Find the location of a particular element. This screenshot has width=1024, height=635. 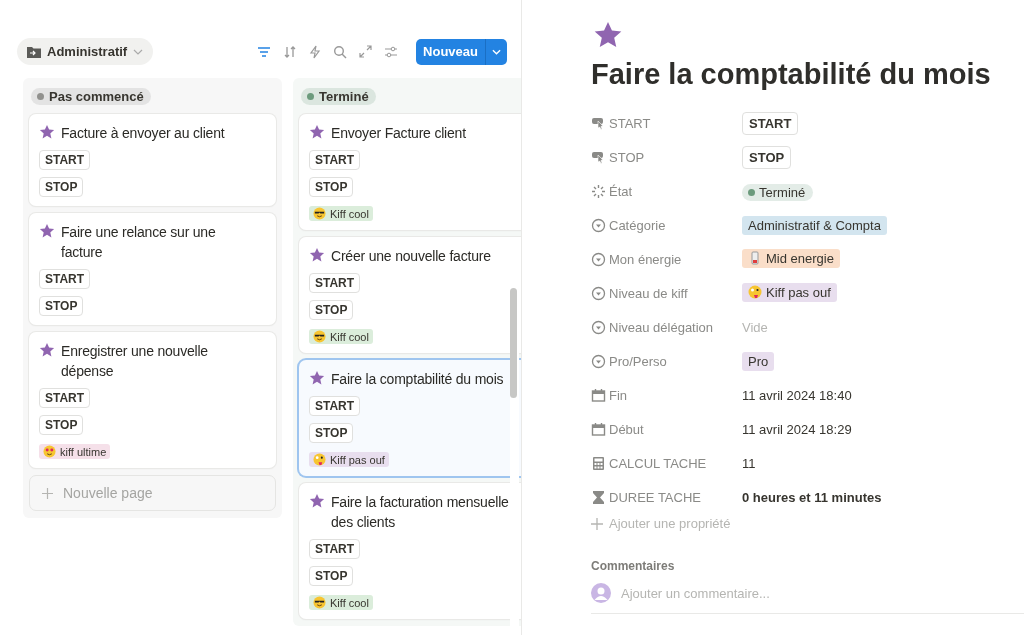

status-tag: Terminé is located at coordinates (778, 192).